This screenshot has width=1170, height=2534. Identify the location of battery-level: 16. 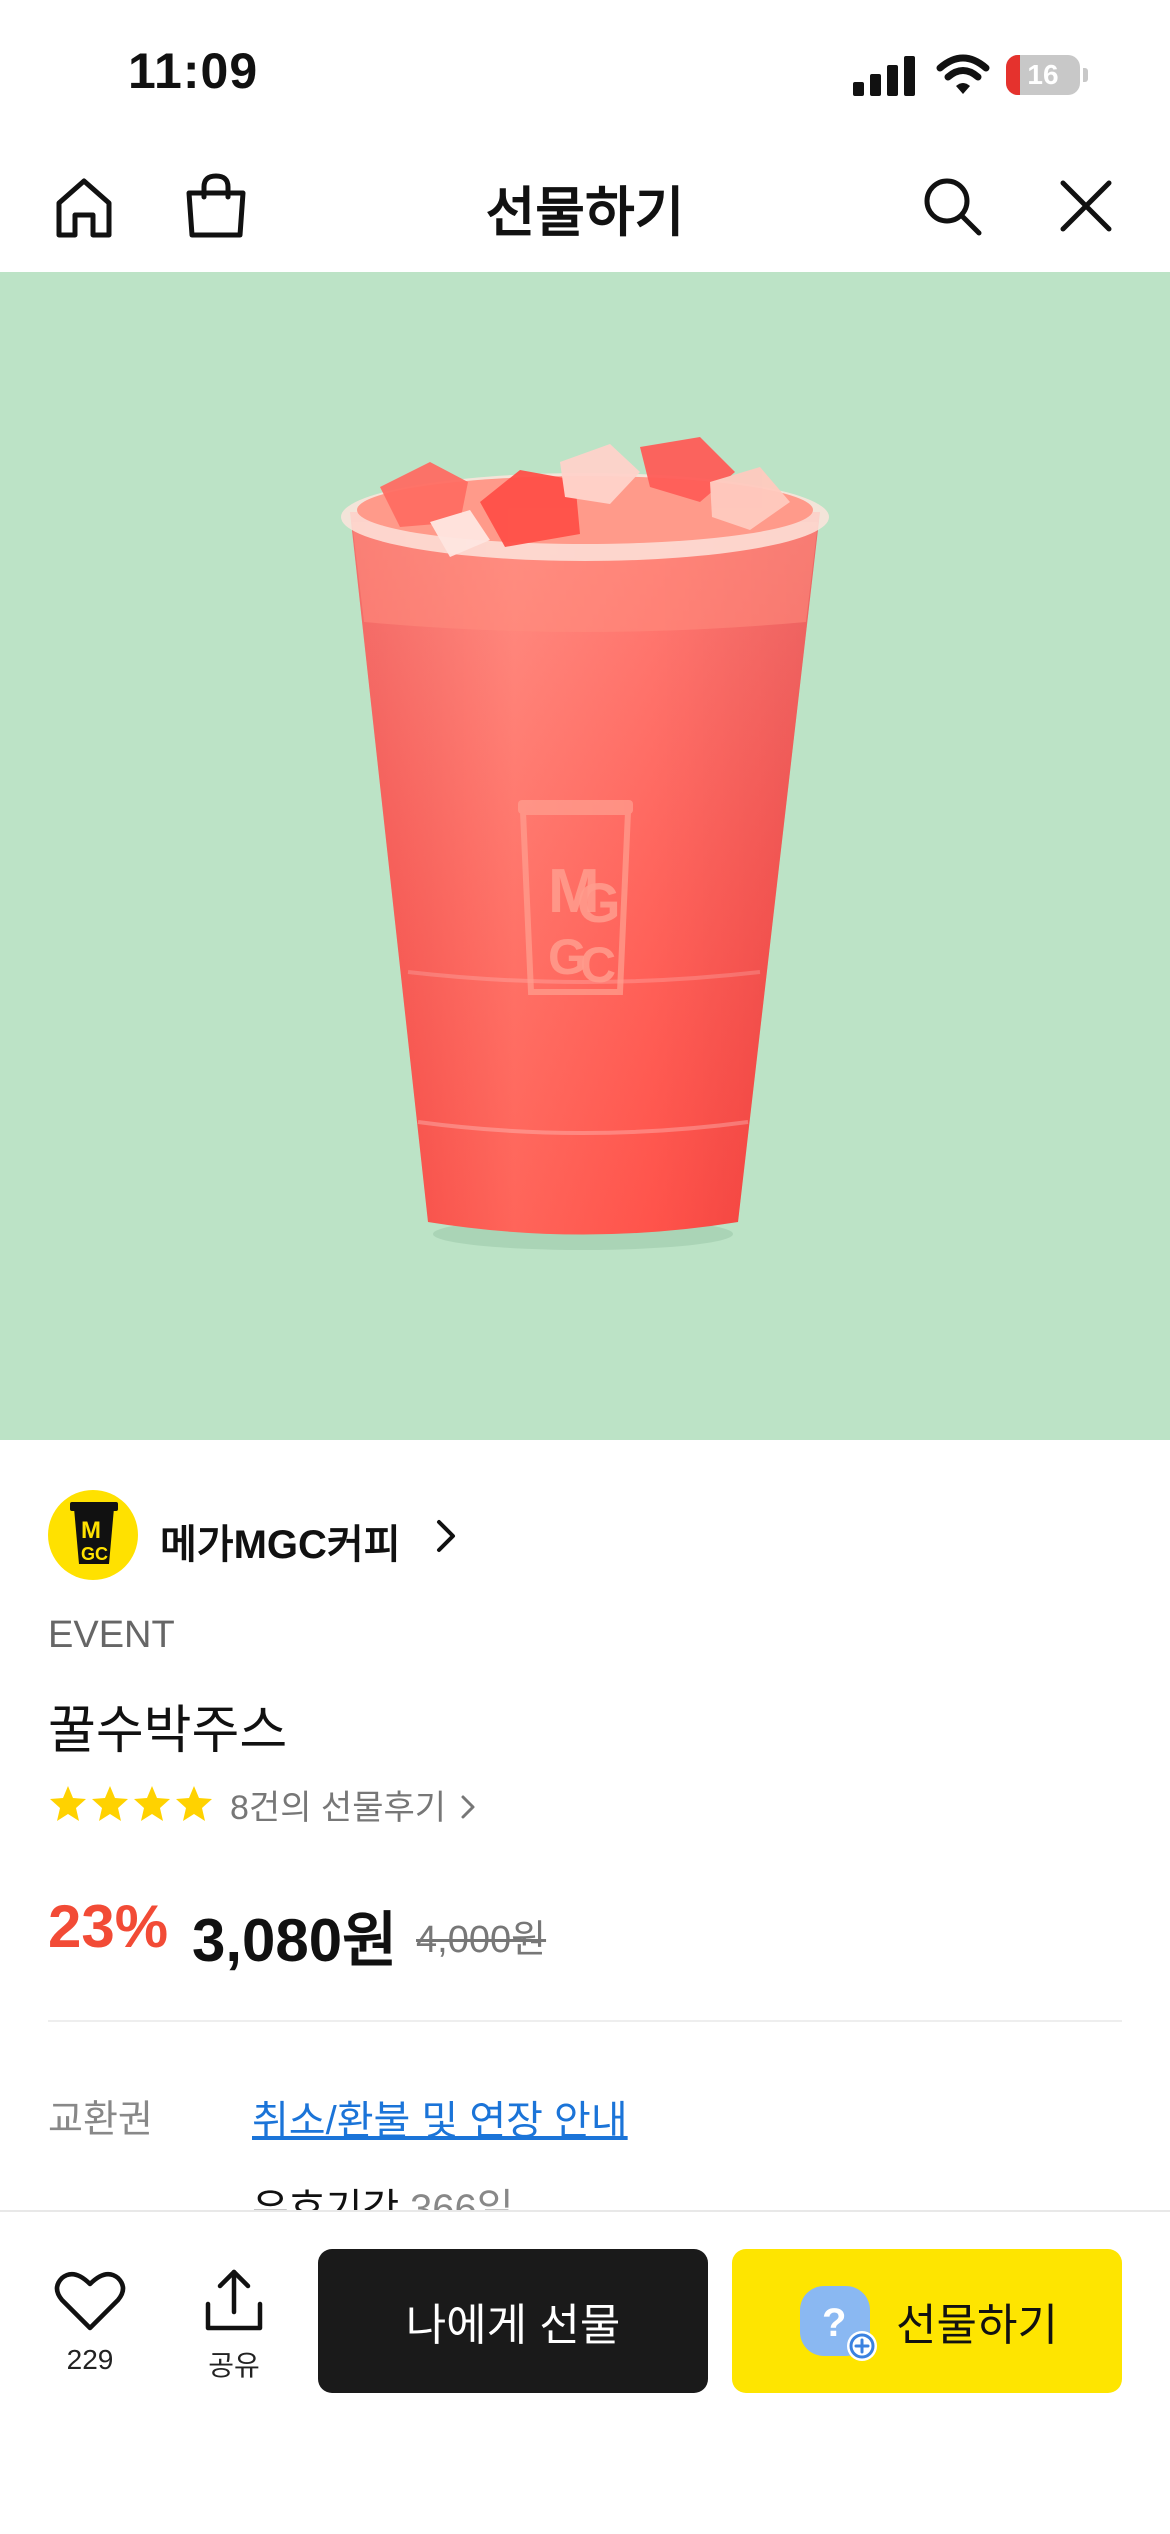
(1043, 74).